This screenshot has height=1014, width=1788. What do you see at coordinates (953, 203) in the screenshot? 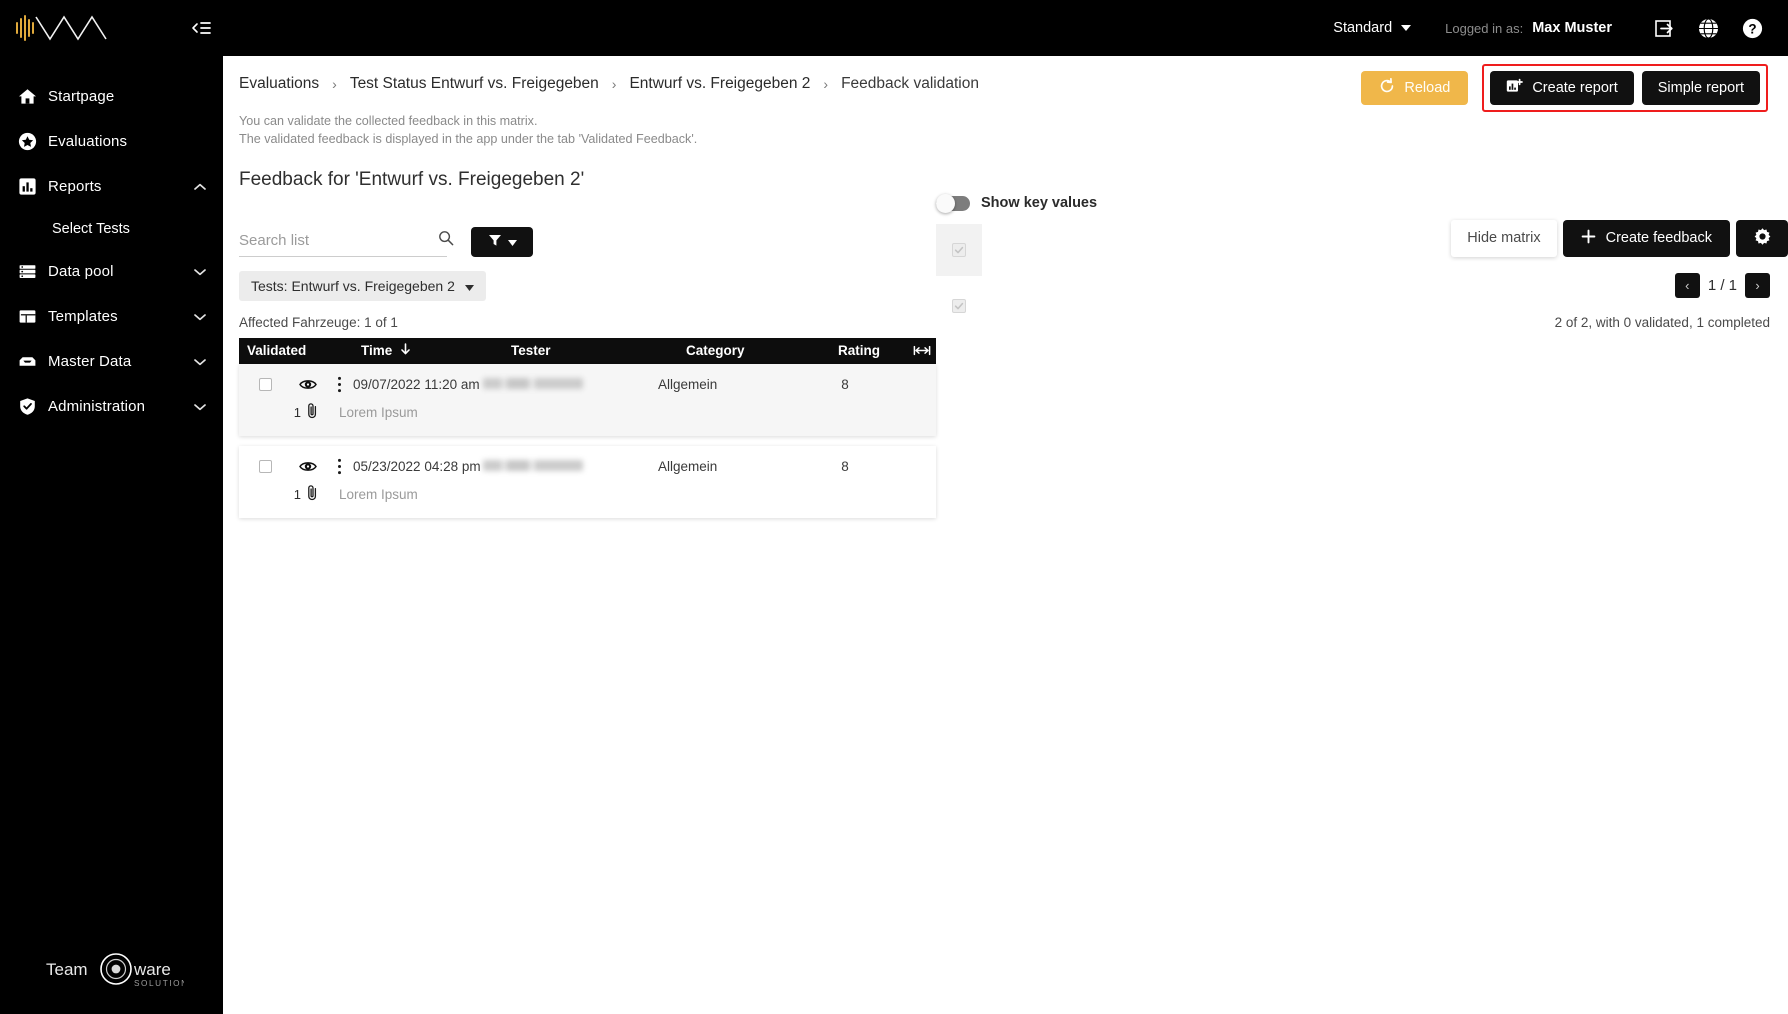
I see `show-key-values-toggle` at bounding box center [953, 203].